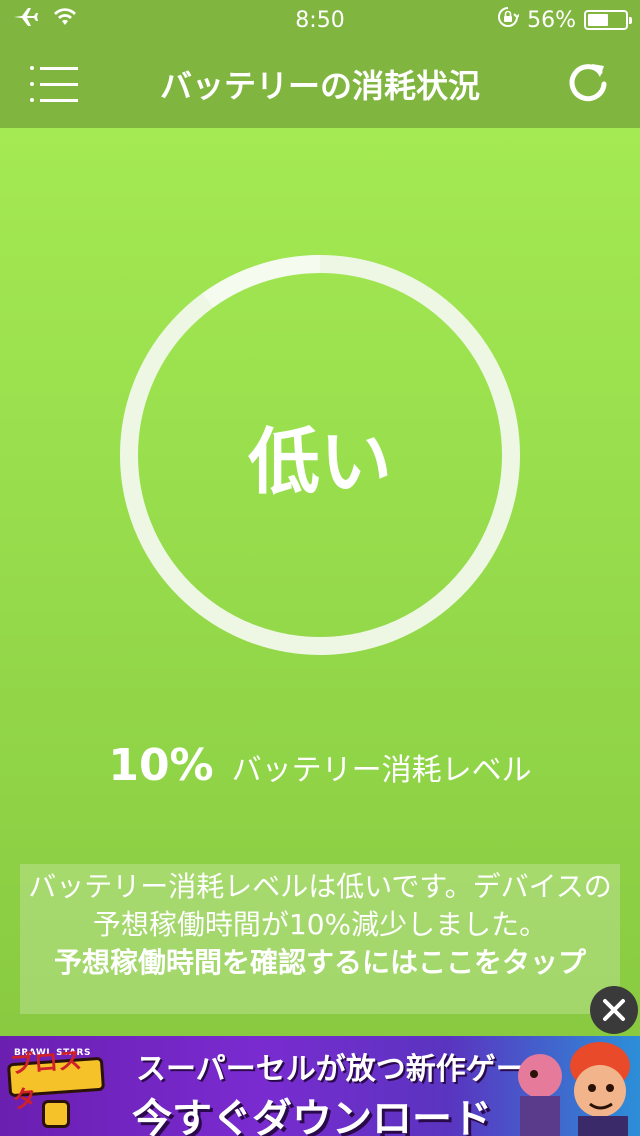  I want to click on status-right: 56%, so click(530, 20).